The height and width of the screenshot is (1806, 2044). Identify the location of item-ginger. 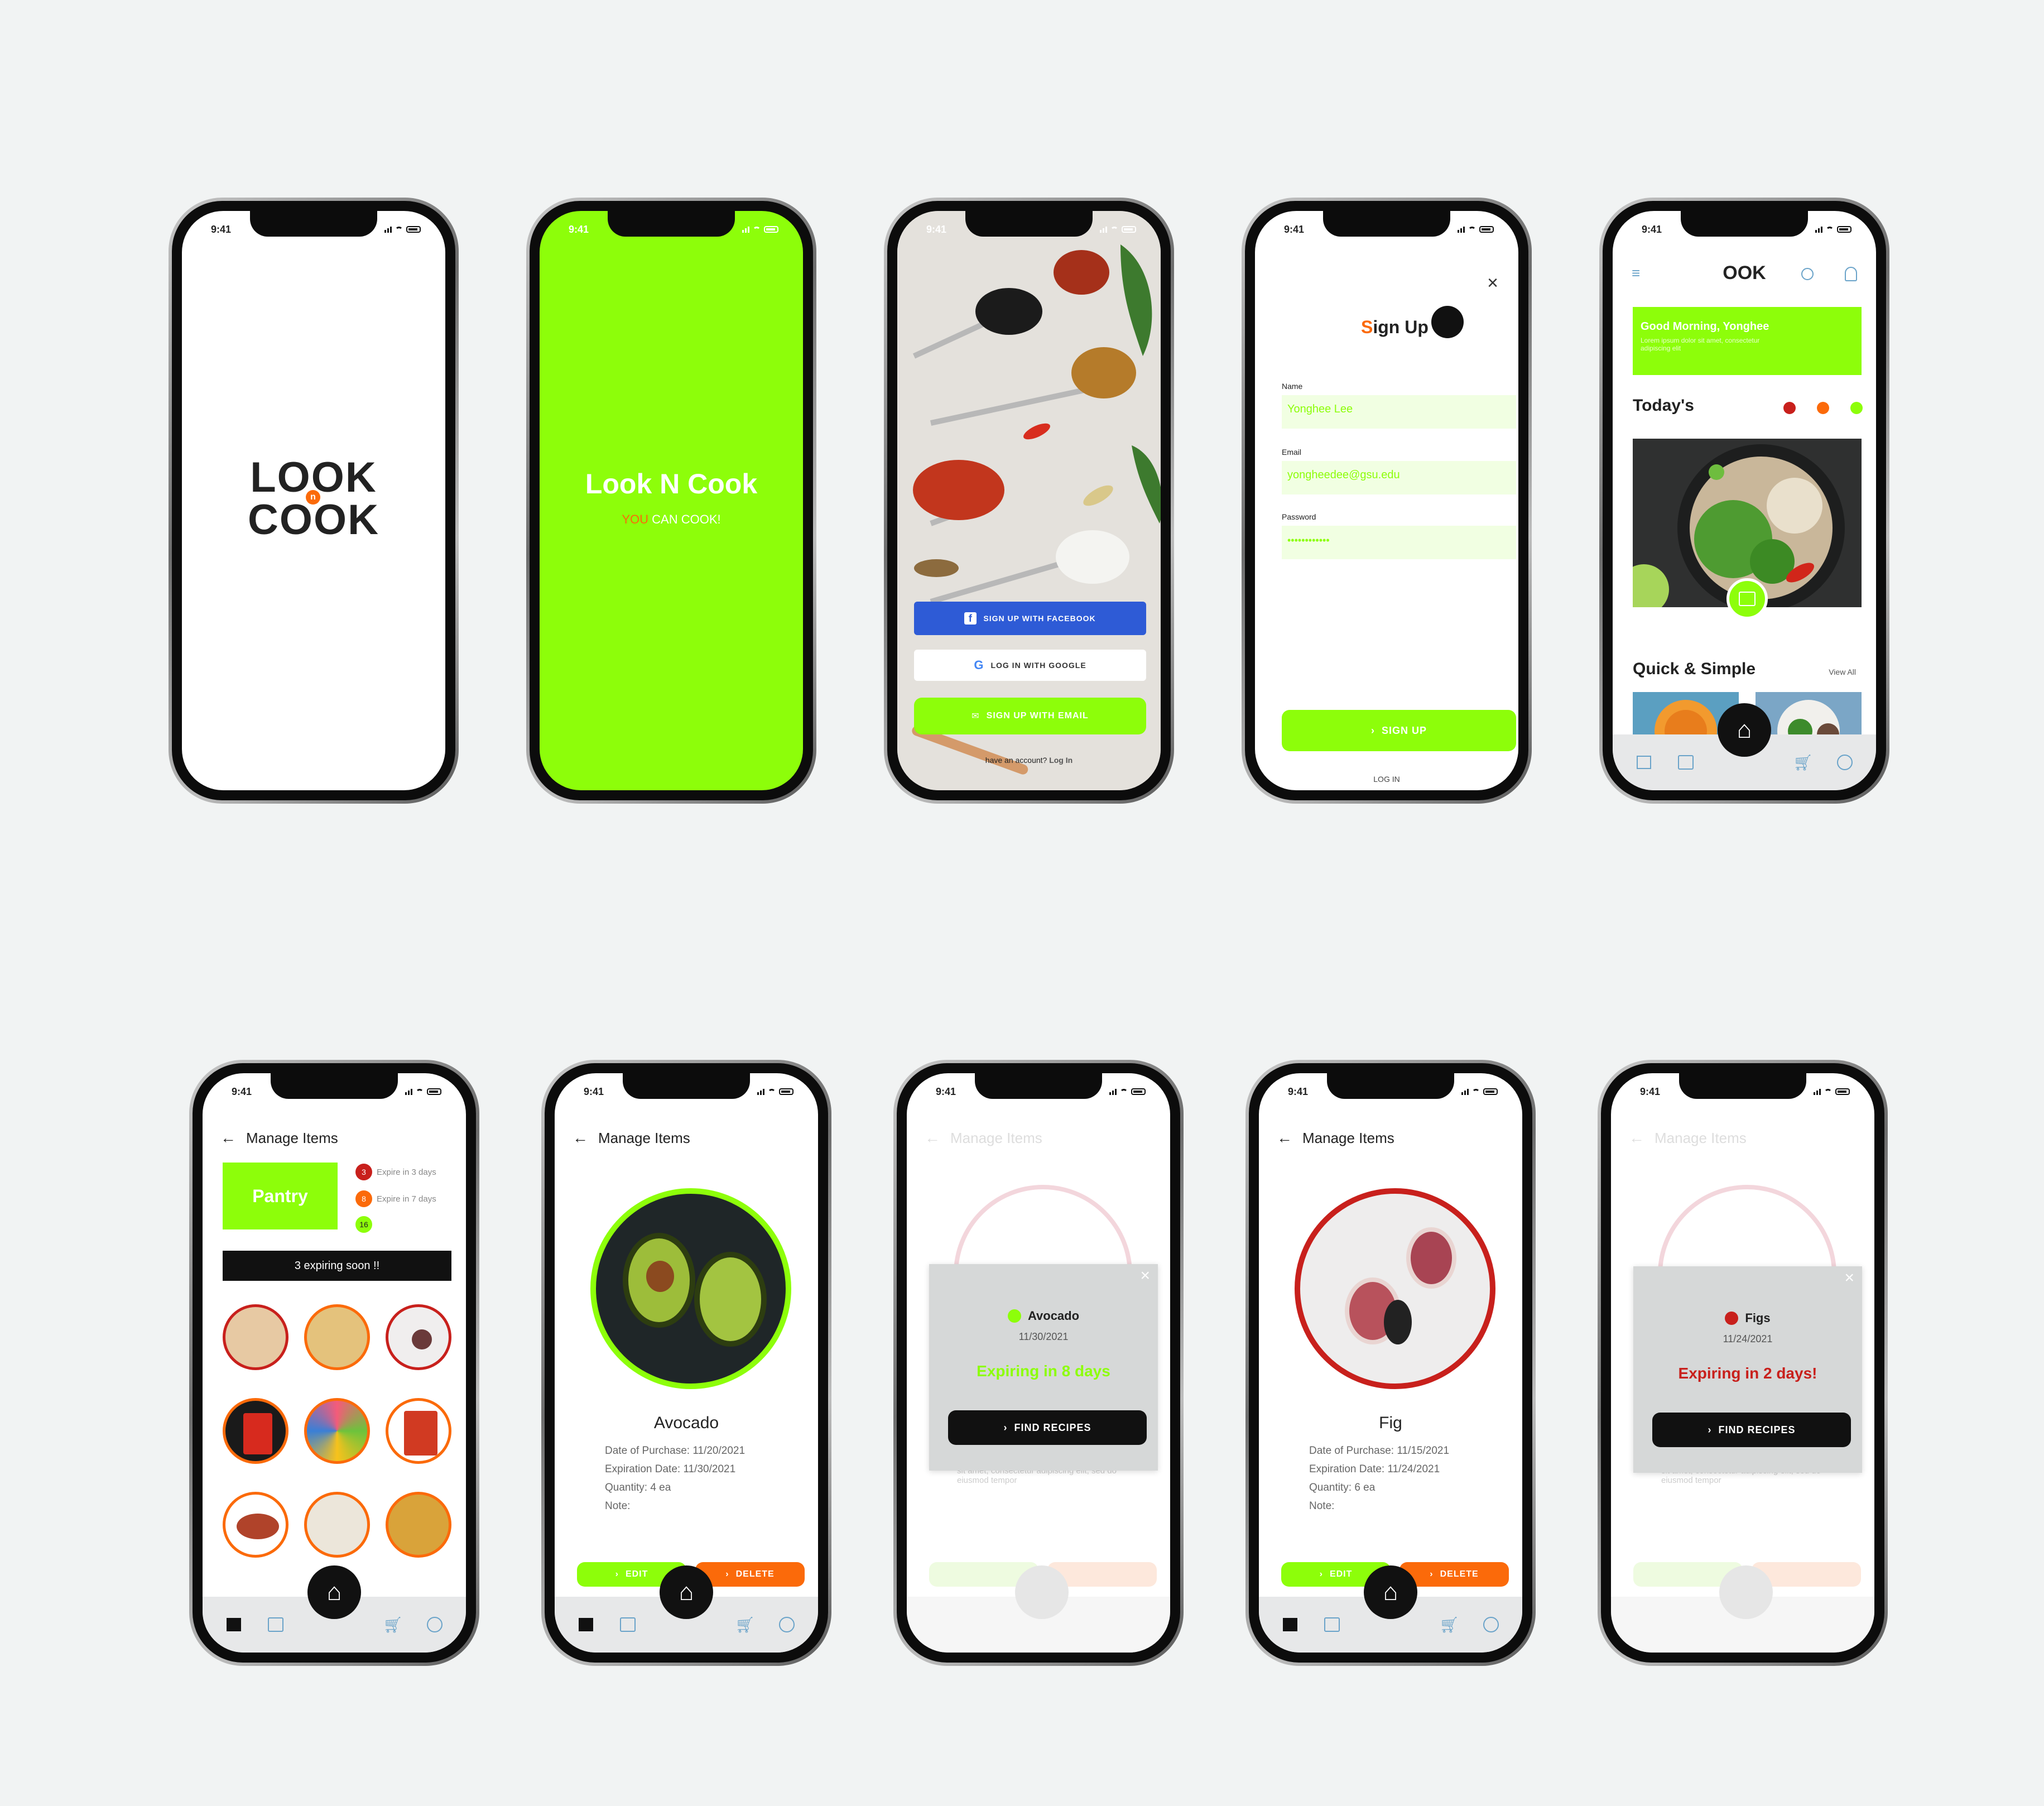
(255, 1337).